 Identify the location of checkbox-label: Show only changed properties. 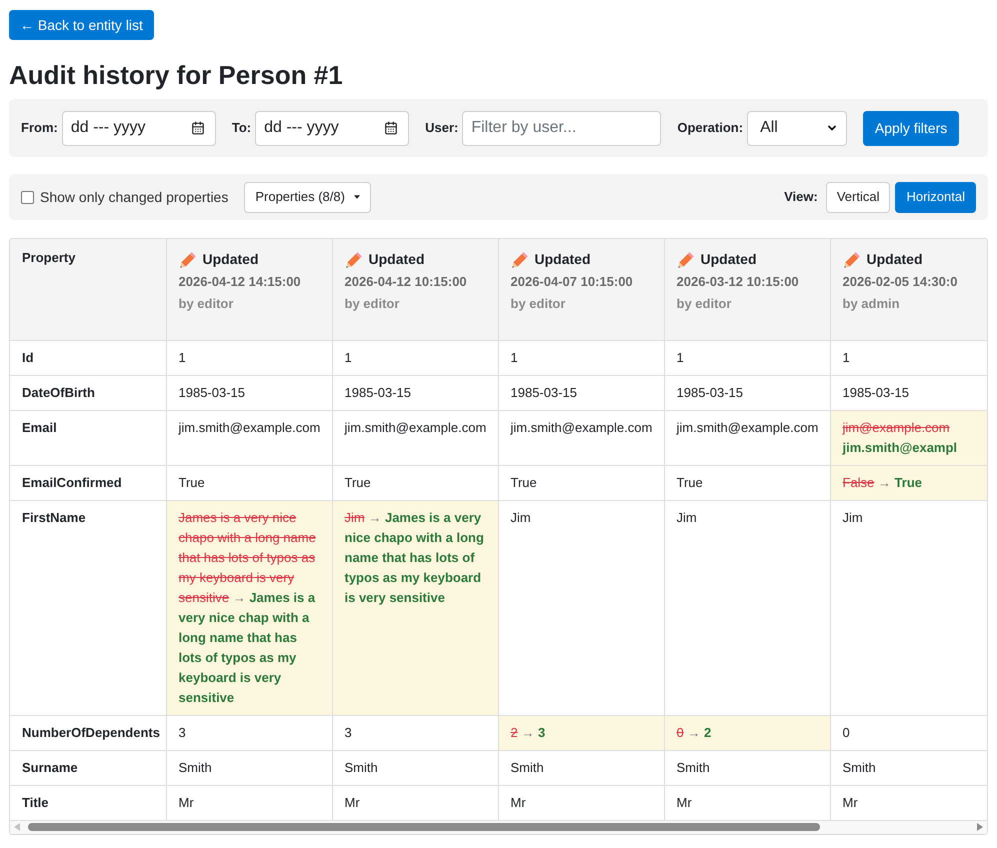
(134, 197).